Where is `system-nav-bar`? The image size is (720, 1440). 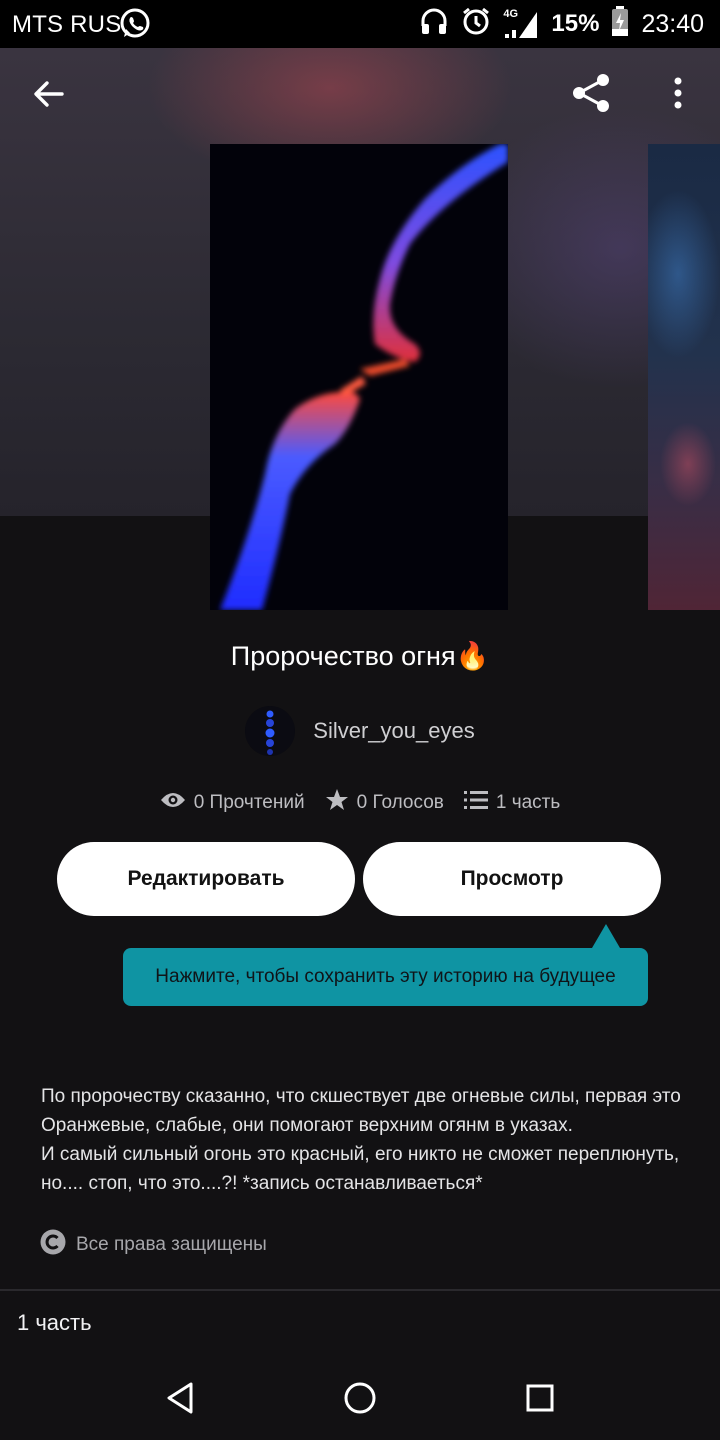 system-nav-bar is located at coordinates (360, 1399).